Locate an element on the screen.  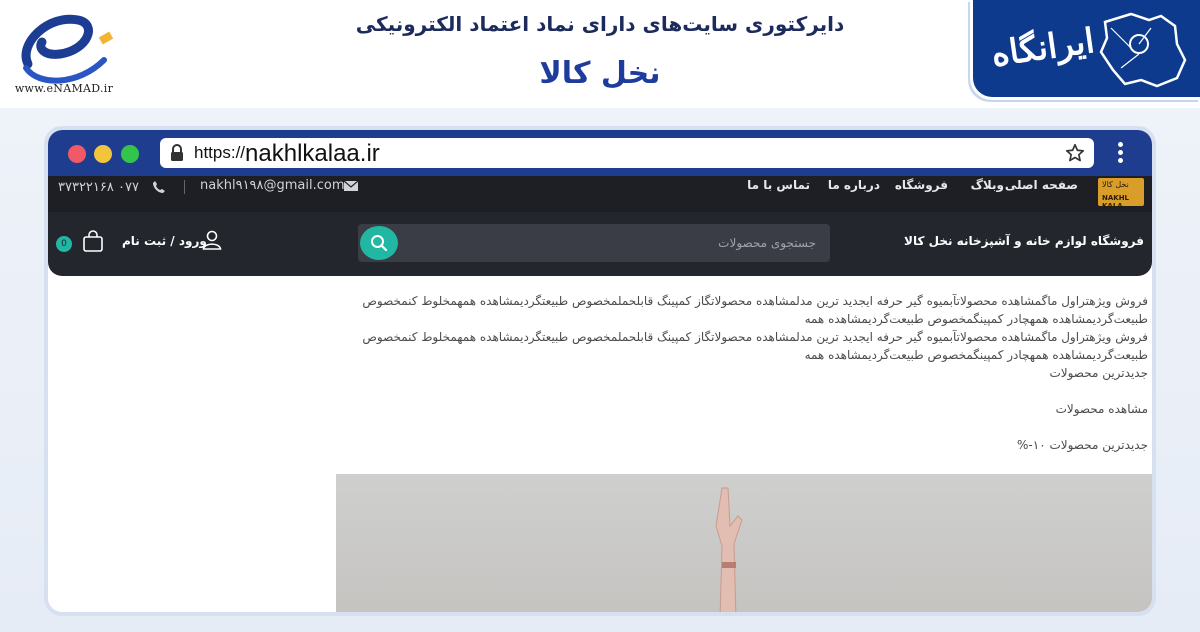
cart-count-badge: 0 is located at coordinates (64, 244).